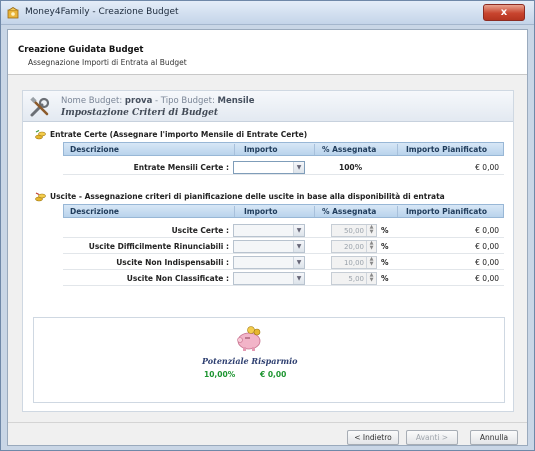  I want to click on uscite-non-indispensabili-importo-combo: ▼, so click(269, 262).